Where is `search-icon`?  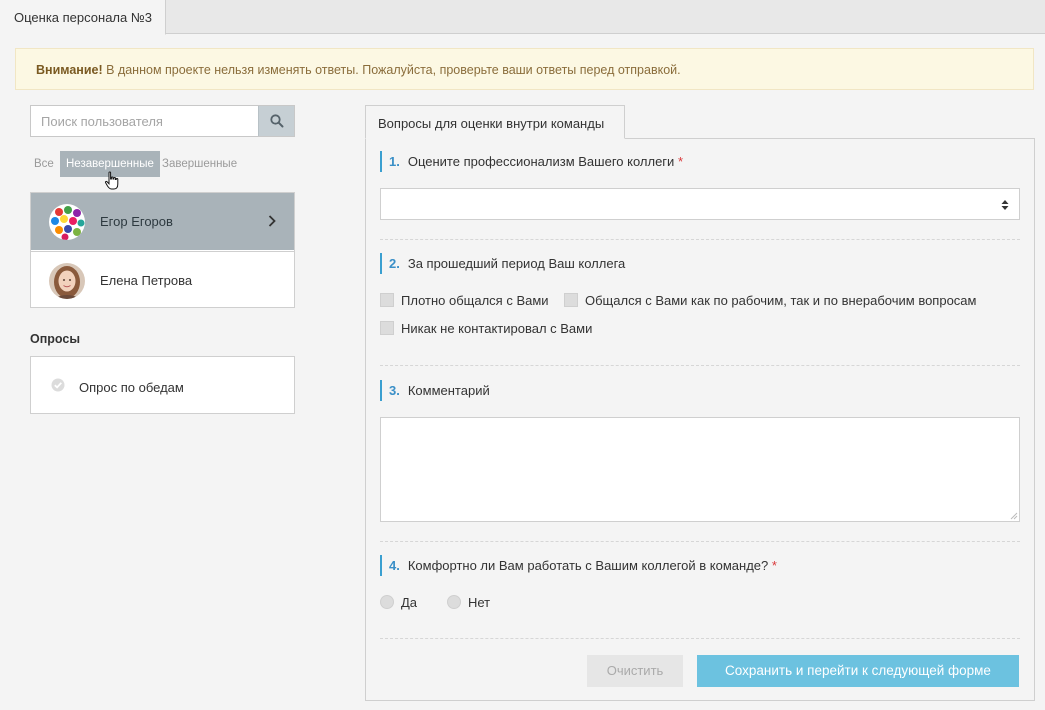
search-icon is located at coordinates (277, 121).